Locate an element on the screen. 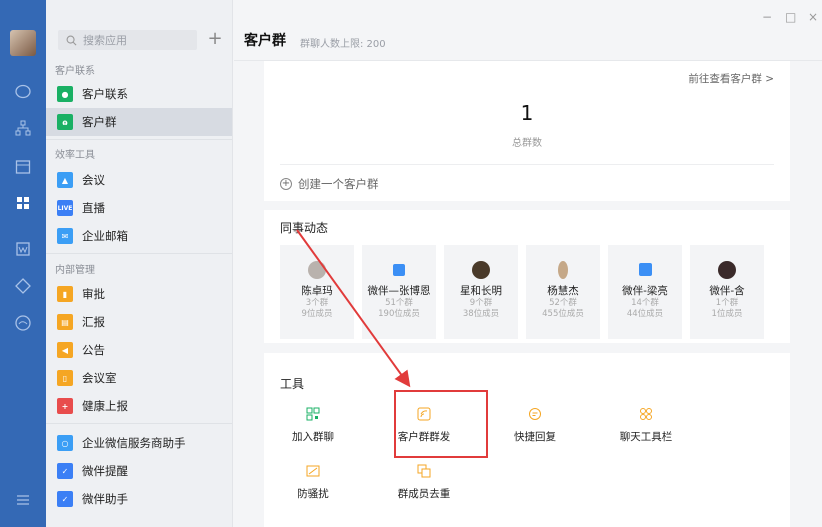 The width and height of the screenshot is (822, 527). qr-code-icon is located at coordinates (313, 414).